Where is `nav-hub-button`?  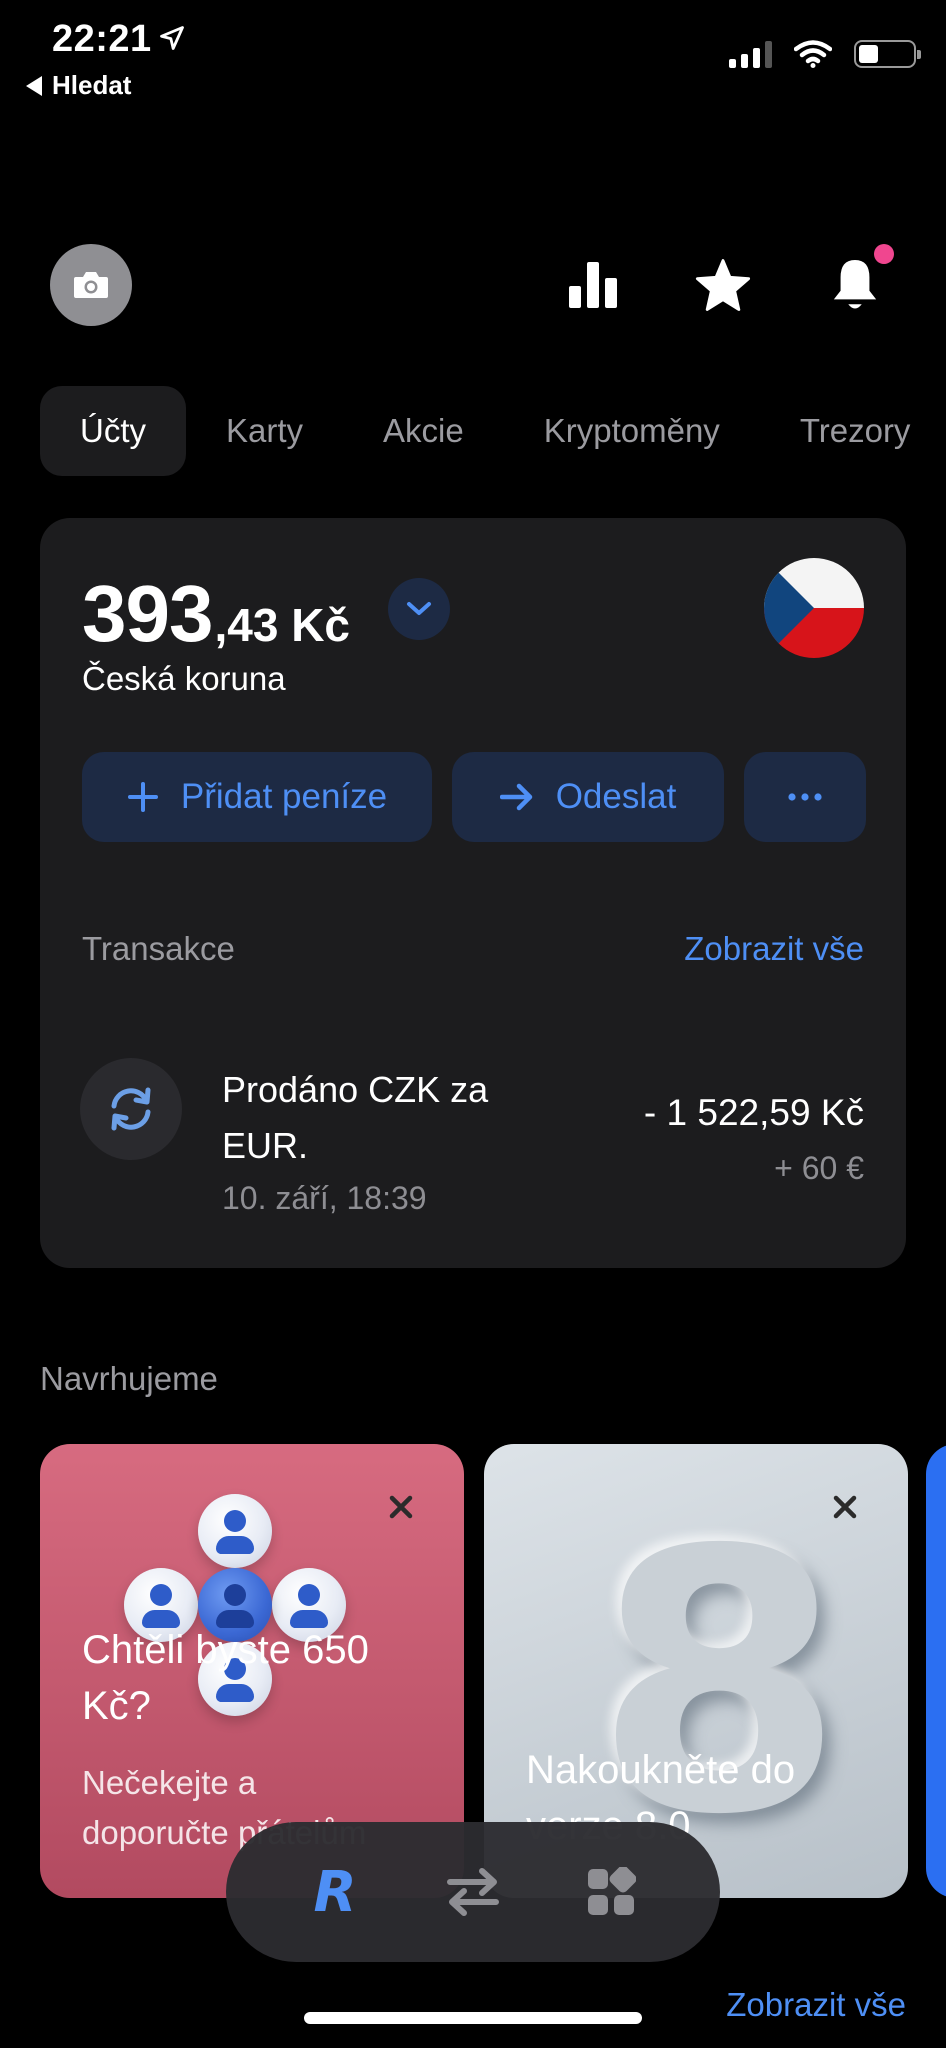 nav-hub-button is located at coordinates (611, 1892).